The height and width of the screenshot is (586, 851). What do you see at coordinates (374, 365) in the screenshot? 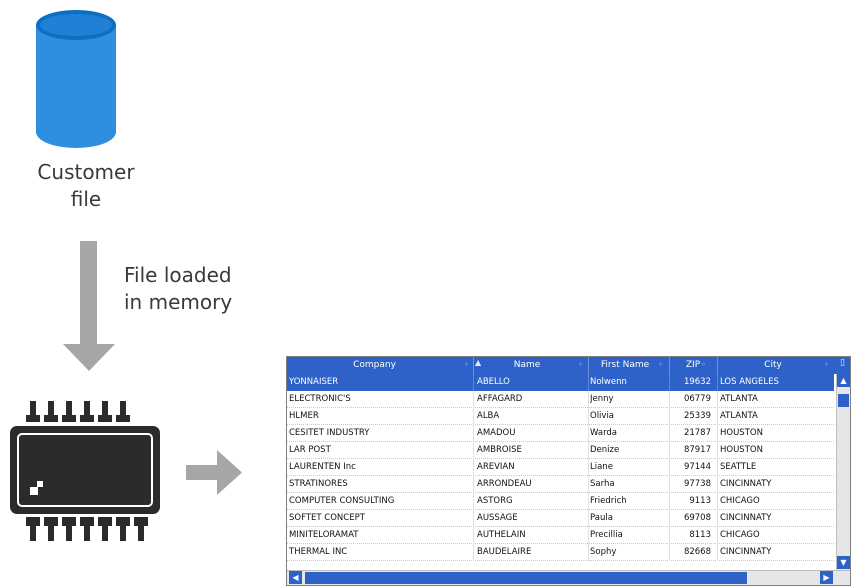
I see `column-header-company: Company` at bounding box center [374, 365].